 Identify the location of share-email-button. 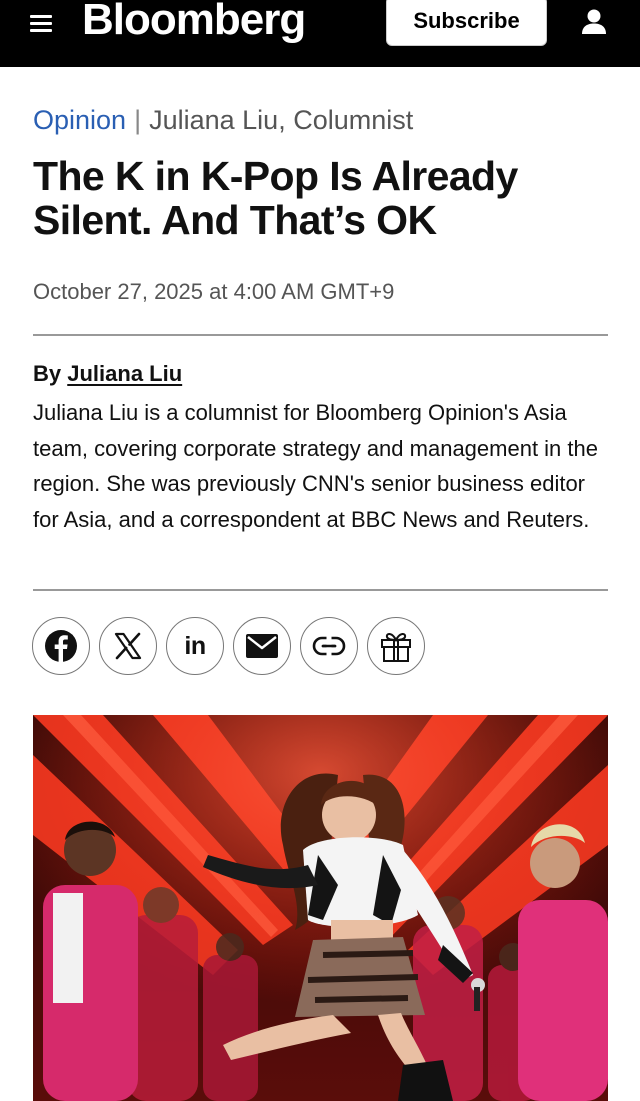
(262, 646).